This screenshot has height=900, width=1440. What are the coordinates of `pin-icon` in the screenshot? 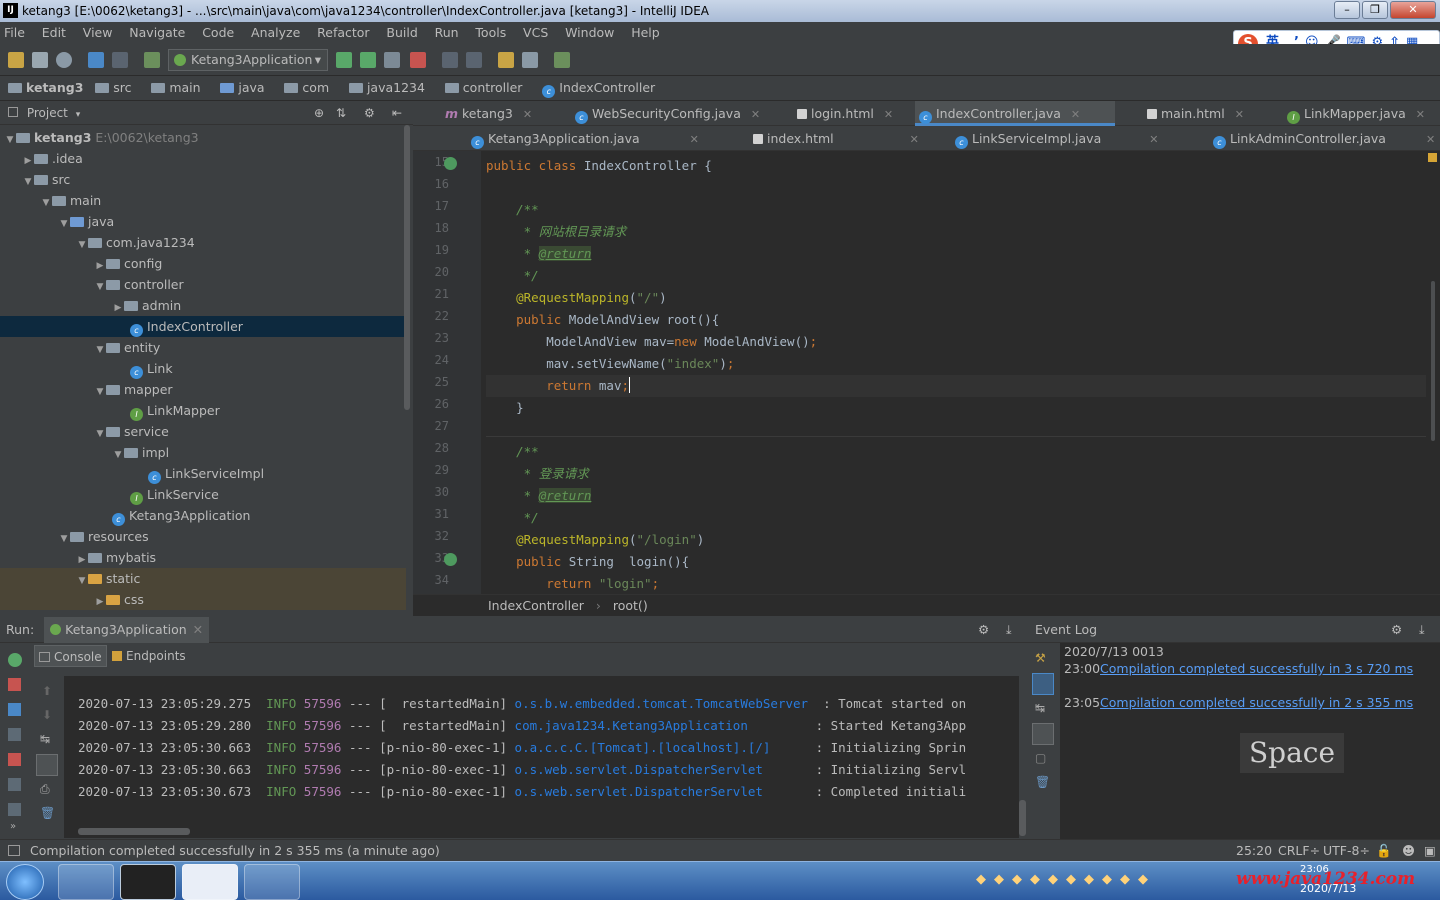 It's located at (14, 809).